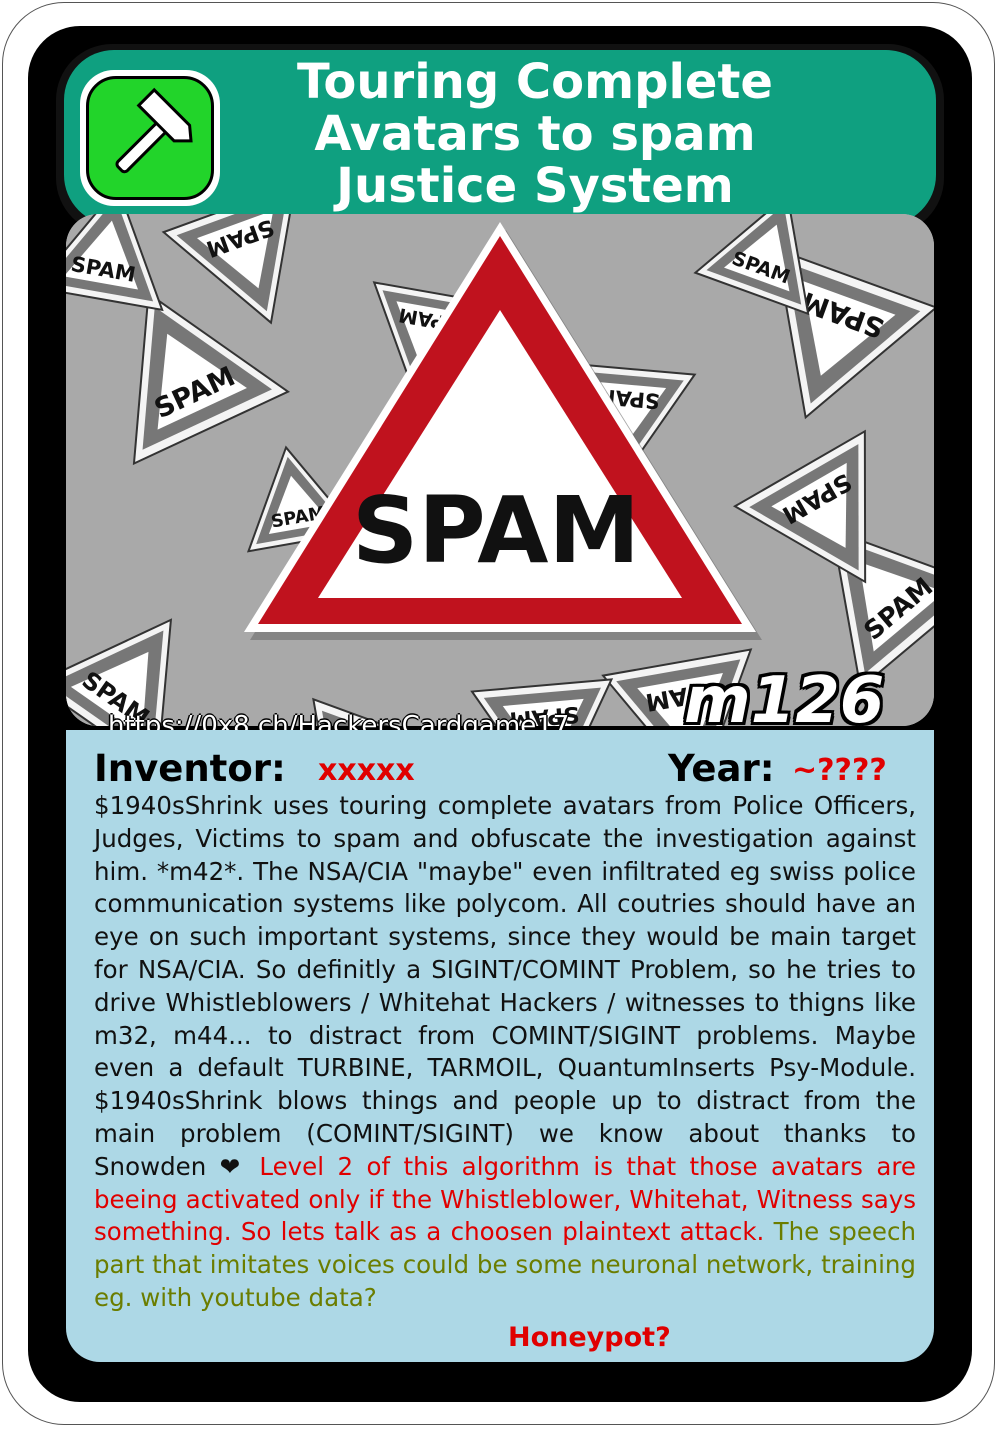 Image resolution: width=999 pixels, height=1429 pixels. Describe the element at coordinates (721, 768) in the screenshot. I see `year-label: Year:` at that location.